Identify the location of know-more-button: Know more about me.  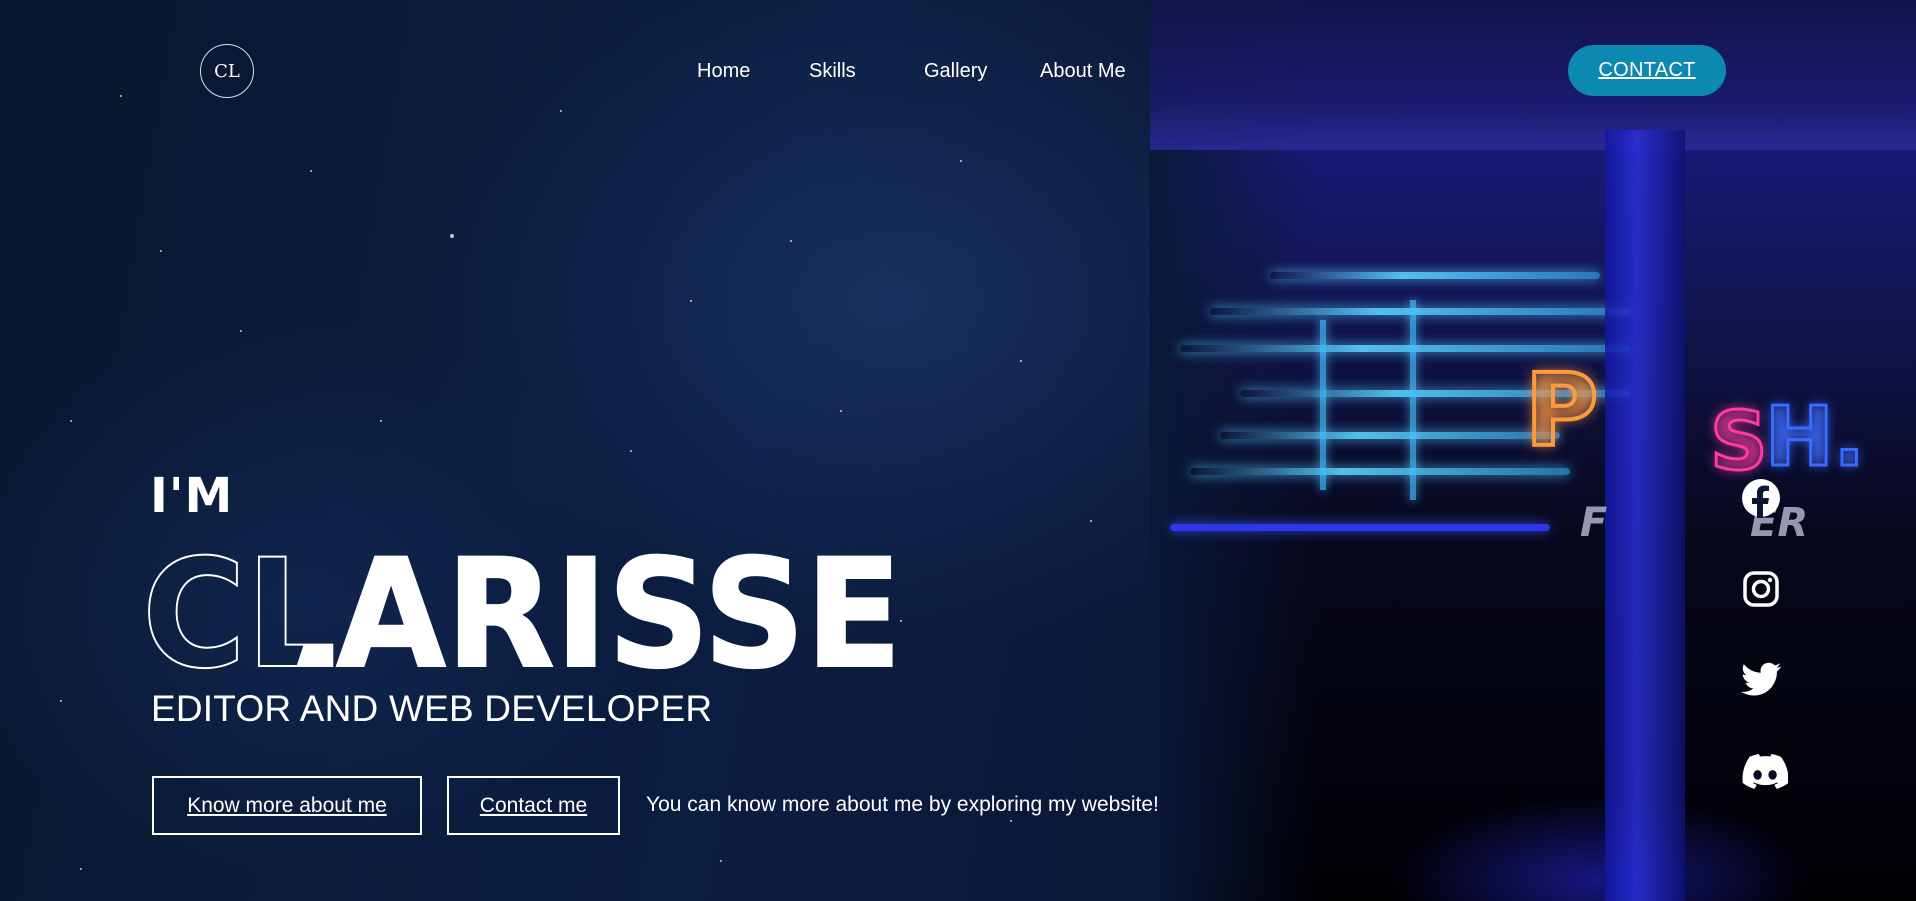
(287, 805).